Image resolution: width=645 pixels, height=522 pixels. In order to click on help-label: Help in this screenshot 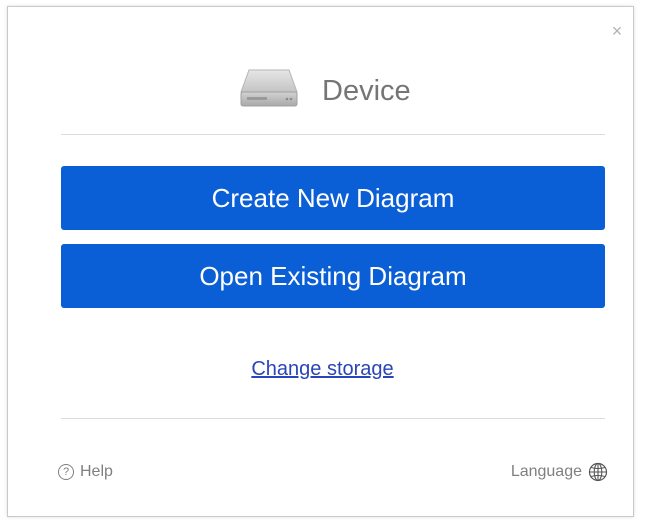, I will do `click(96, 472)`.